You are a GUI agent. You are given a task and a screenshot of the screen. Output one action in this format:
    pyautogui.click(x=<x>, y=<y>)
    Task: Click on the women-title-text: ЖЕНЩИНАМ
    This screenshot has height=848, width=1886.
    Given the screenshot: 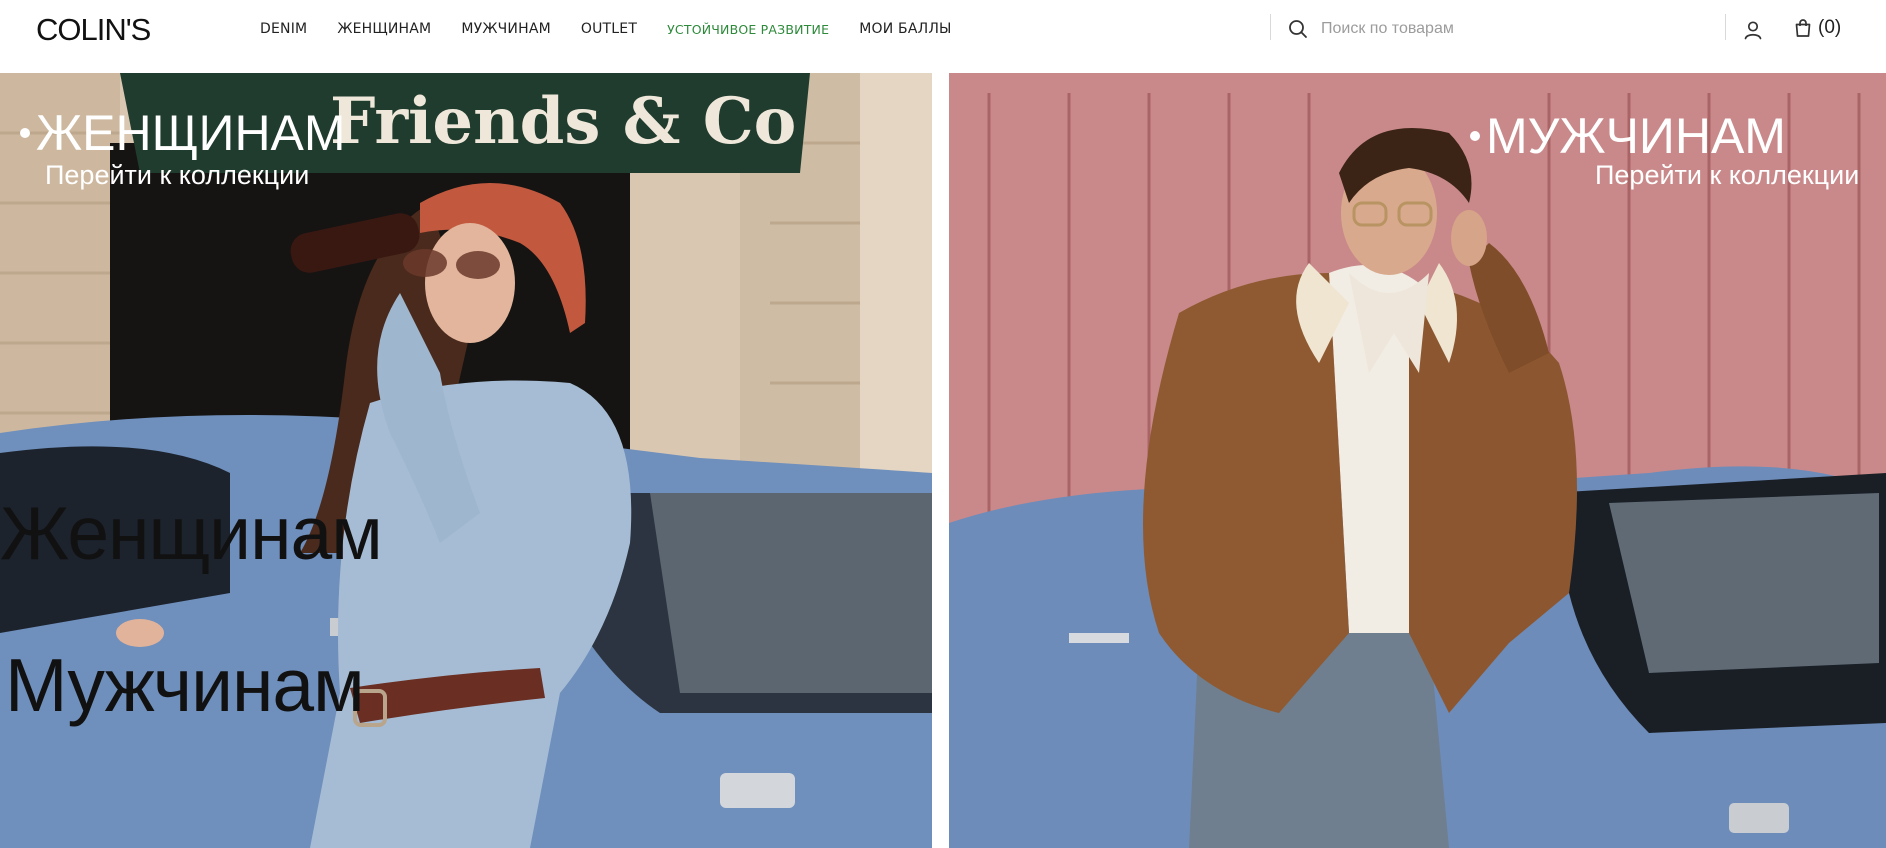 What is the action you would take?
    pyautogui.click(x=191, y=133)
    